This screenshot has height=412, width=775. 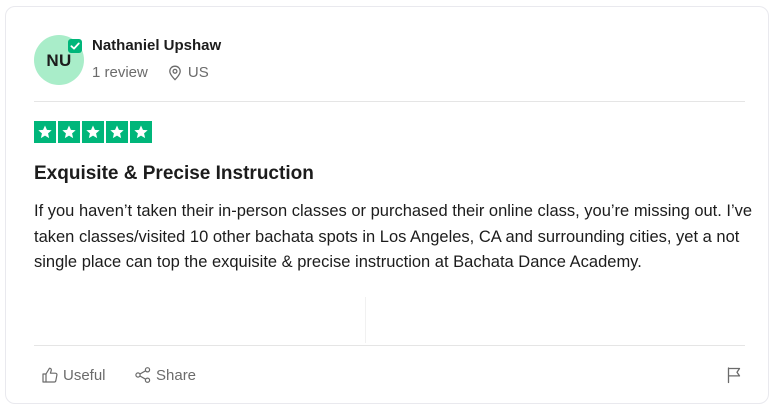 I want to click on reviewer-name: Nathaniel Upshaw, so click(x=156, y=45).